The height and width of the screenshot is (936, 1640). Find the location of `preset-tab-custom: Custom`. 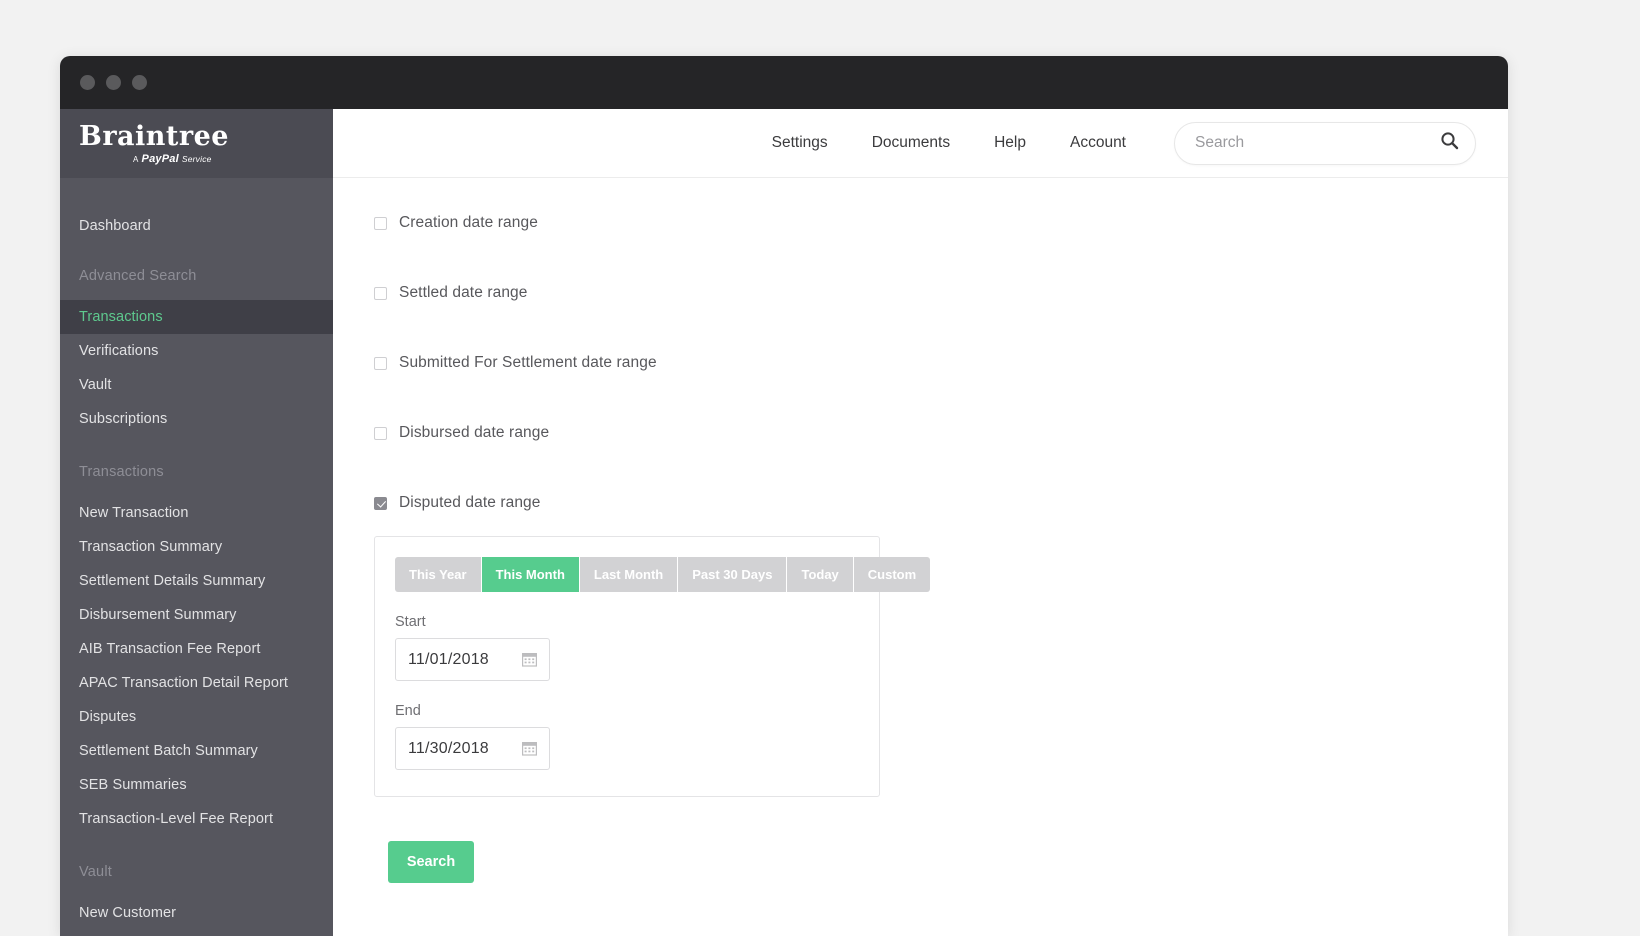

preset-tab-custom: Custom is located at coordinates (892, 574).